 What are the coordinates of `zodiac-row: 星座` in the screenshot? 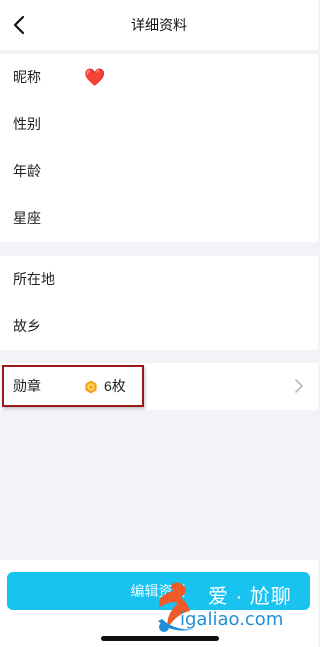 It's located at (159, 218).